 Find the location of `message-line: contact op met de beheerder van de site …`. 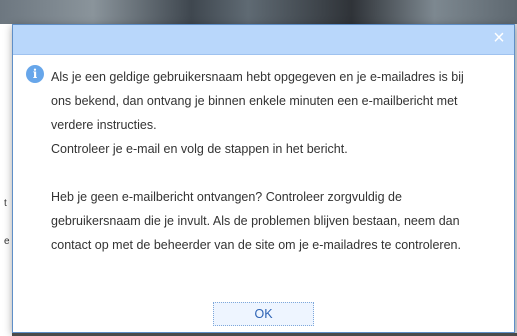

message-line: contact op met de beheerder van de site … is located at coordinates (256, 245).